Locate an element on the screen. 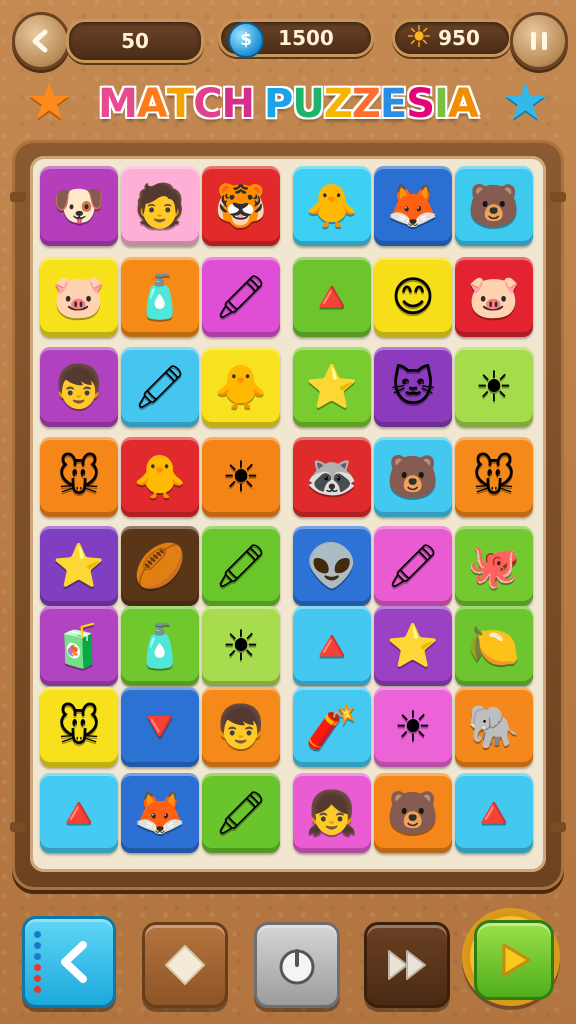  board-tile: 😊 is located at coordinates (413, 297).